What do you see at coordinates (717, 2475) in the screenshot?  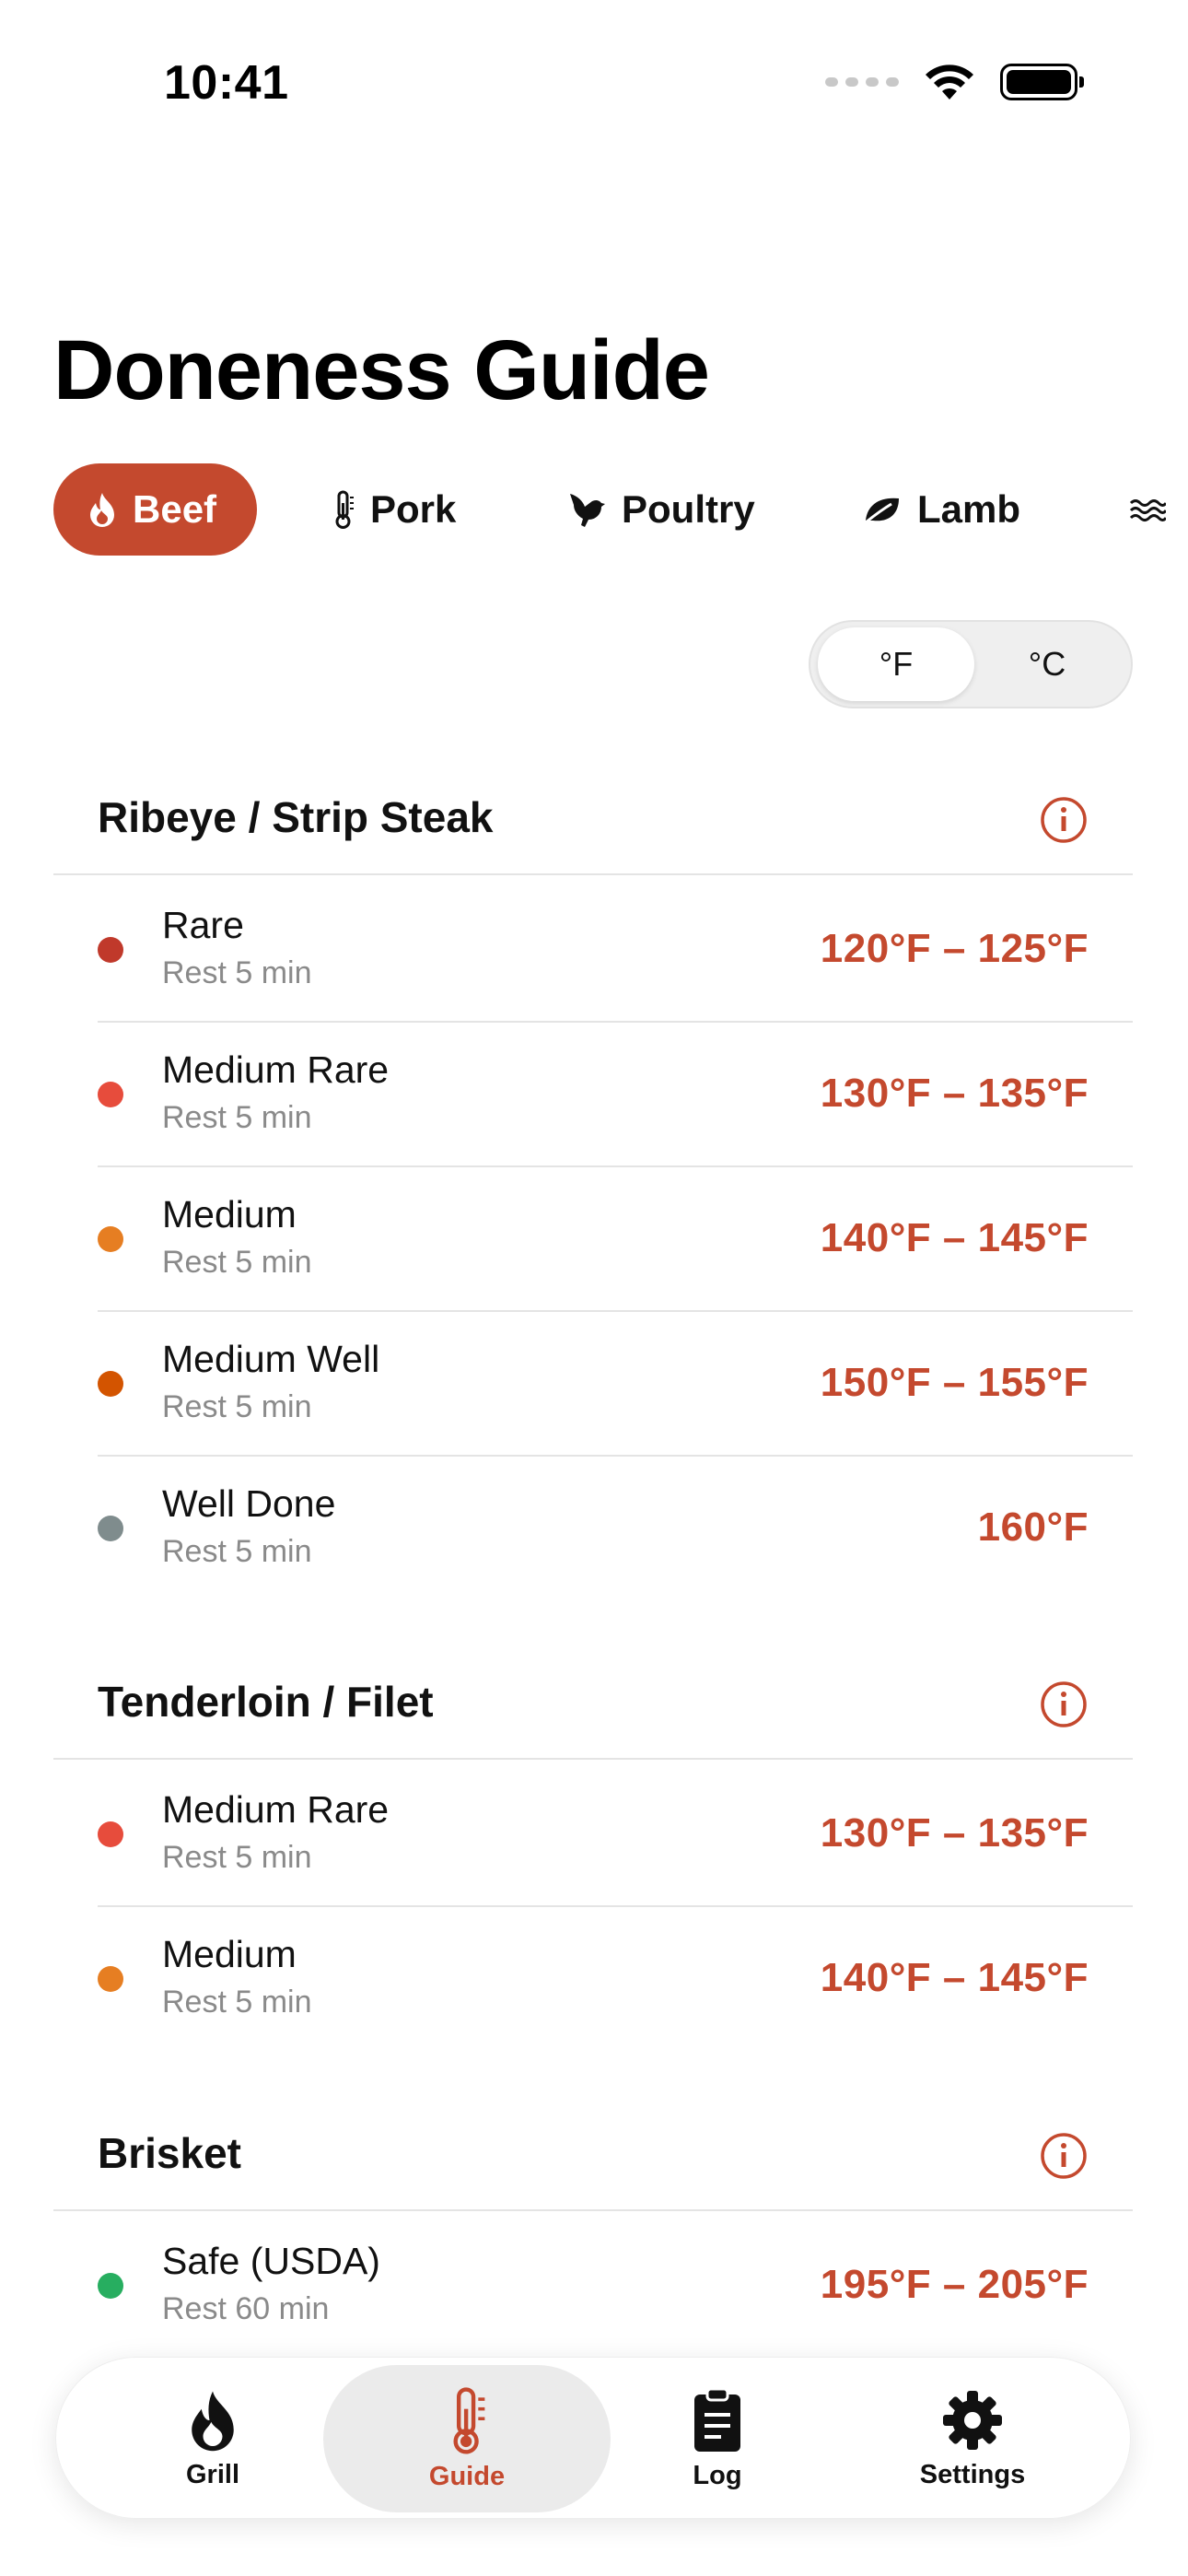 I see `tabbar-label: Log` at bounding box center [717, 2475].